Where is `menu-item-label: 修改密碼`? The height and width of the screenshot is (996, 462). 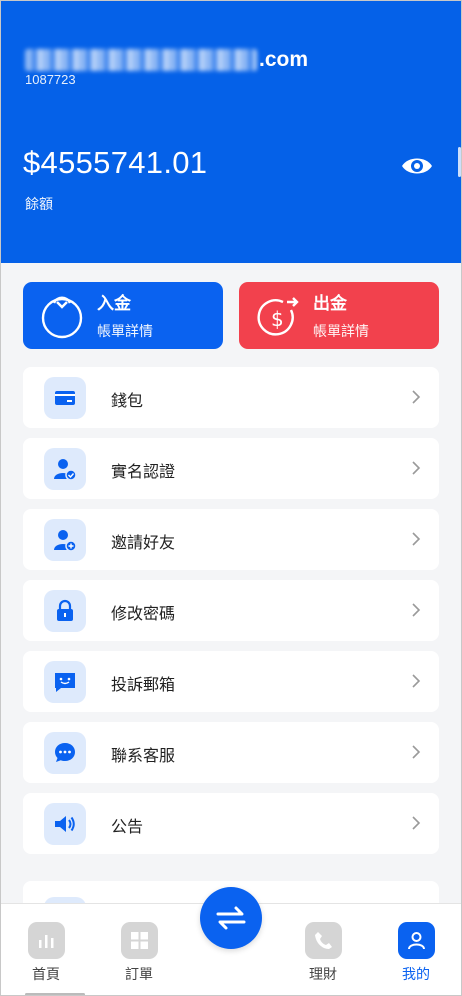
menu-item-label: 修改密碼 is located at coordinates (143, 614).